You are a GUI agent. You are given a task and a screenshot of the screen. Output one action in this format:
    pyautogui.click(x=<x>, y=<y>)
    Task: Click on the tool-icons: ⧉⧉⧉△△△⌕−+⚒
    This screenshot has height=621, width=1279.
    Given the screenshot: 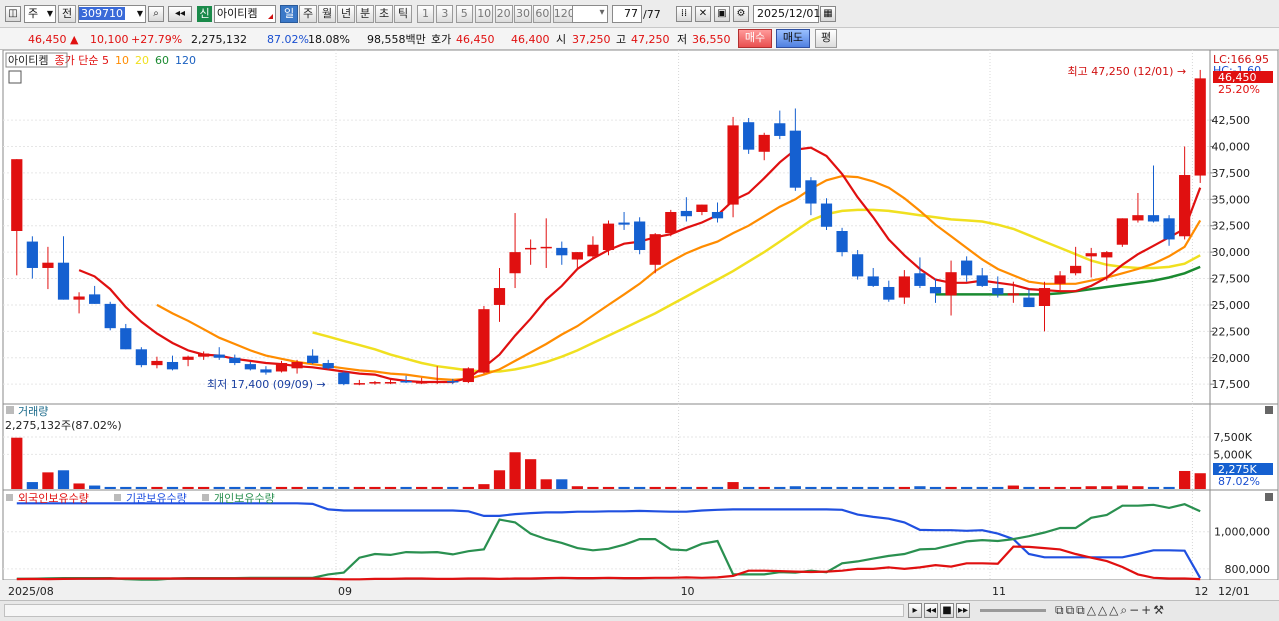 What is the action you would take?
    pyautogui.click(x=1110, y=610)
    